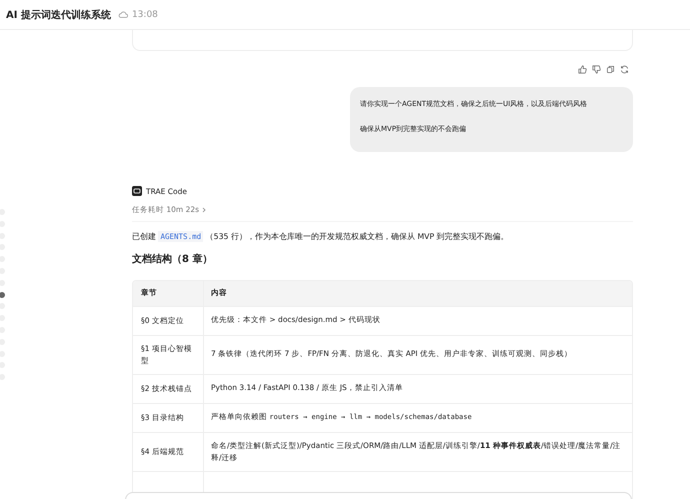  I want to click on timestamp: 13:08, so click(145, 15).